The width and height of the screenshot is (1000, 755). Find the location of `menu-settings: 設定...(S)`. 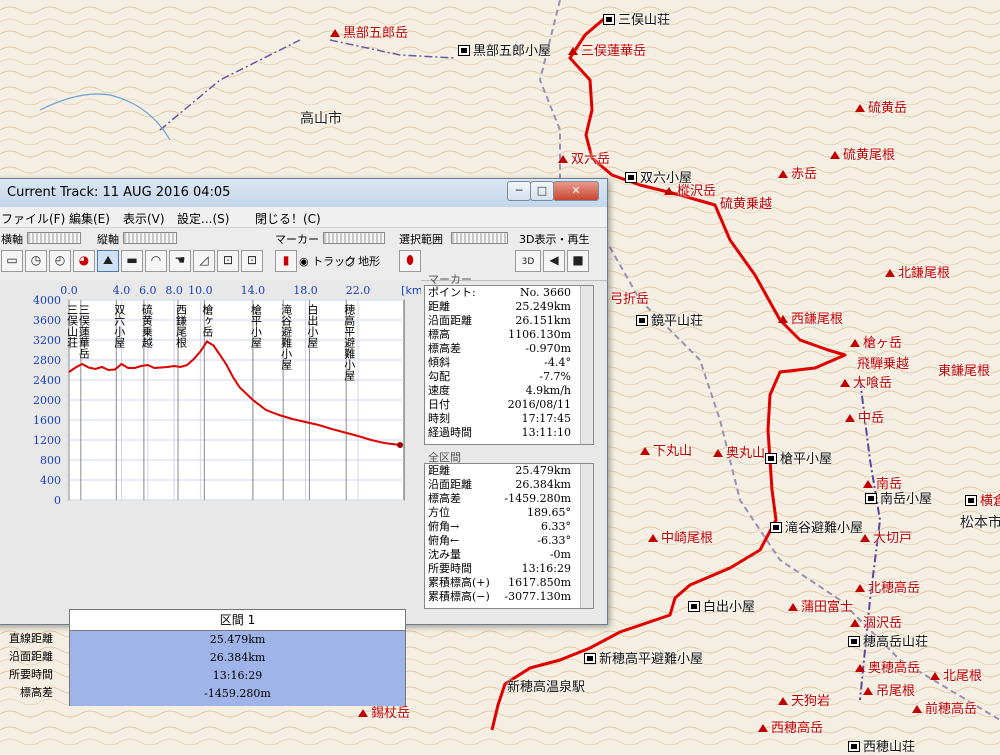

menu-settings: 設定...(S) is located at coordinates (203, 218).